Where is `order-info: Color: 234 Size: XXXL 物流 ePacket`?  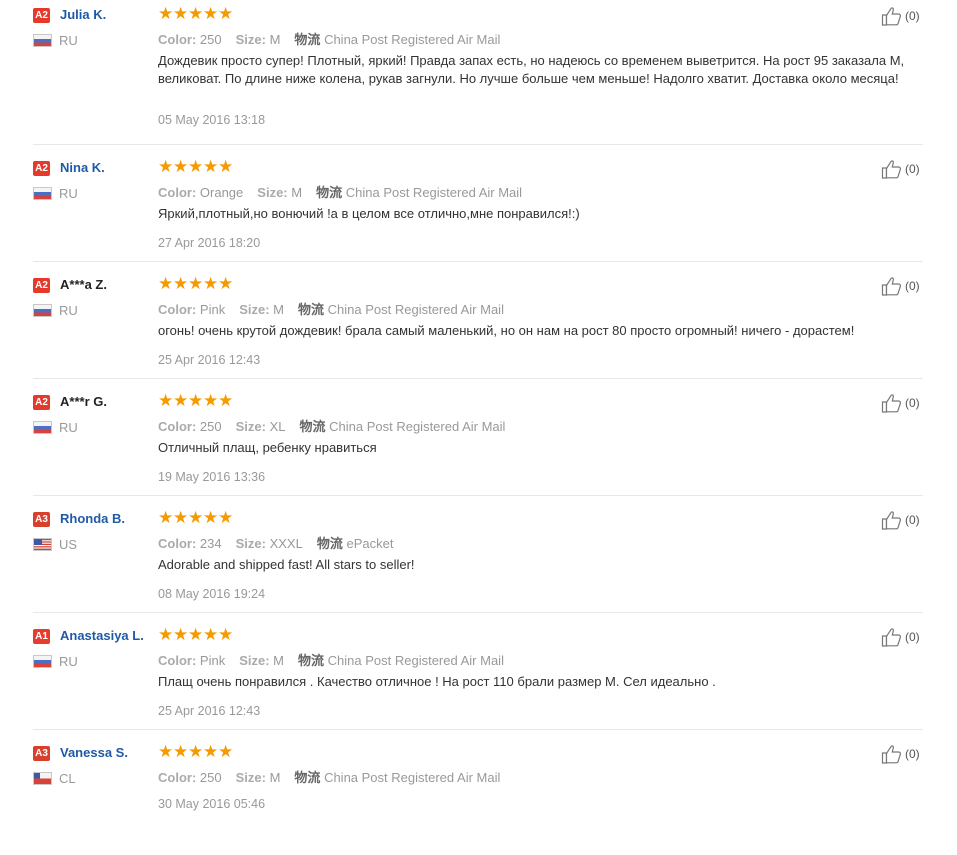
order-info: Color: 234 Size: XXXL 物流 ePacket is located at coordinates (275, 542).